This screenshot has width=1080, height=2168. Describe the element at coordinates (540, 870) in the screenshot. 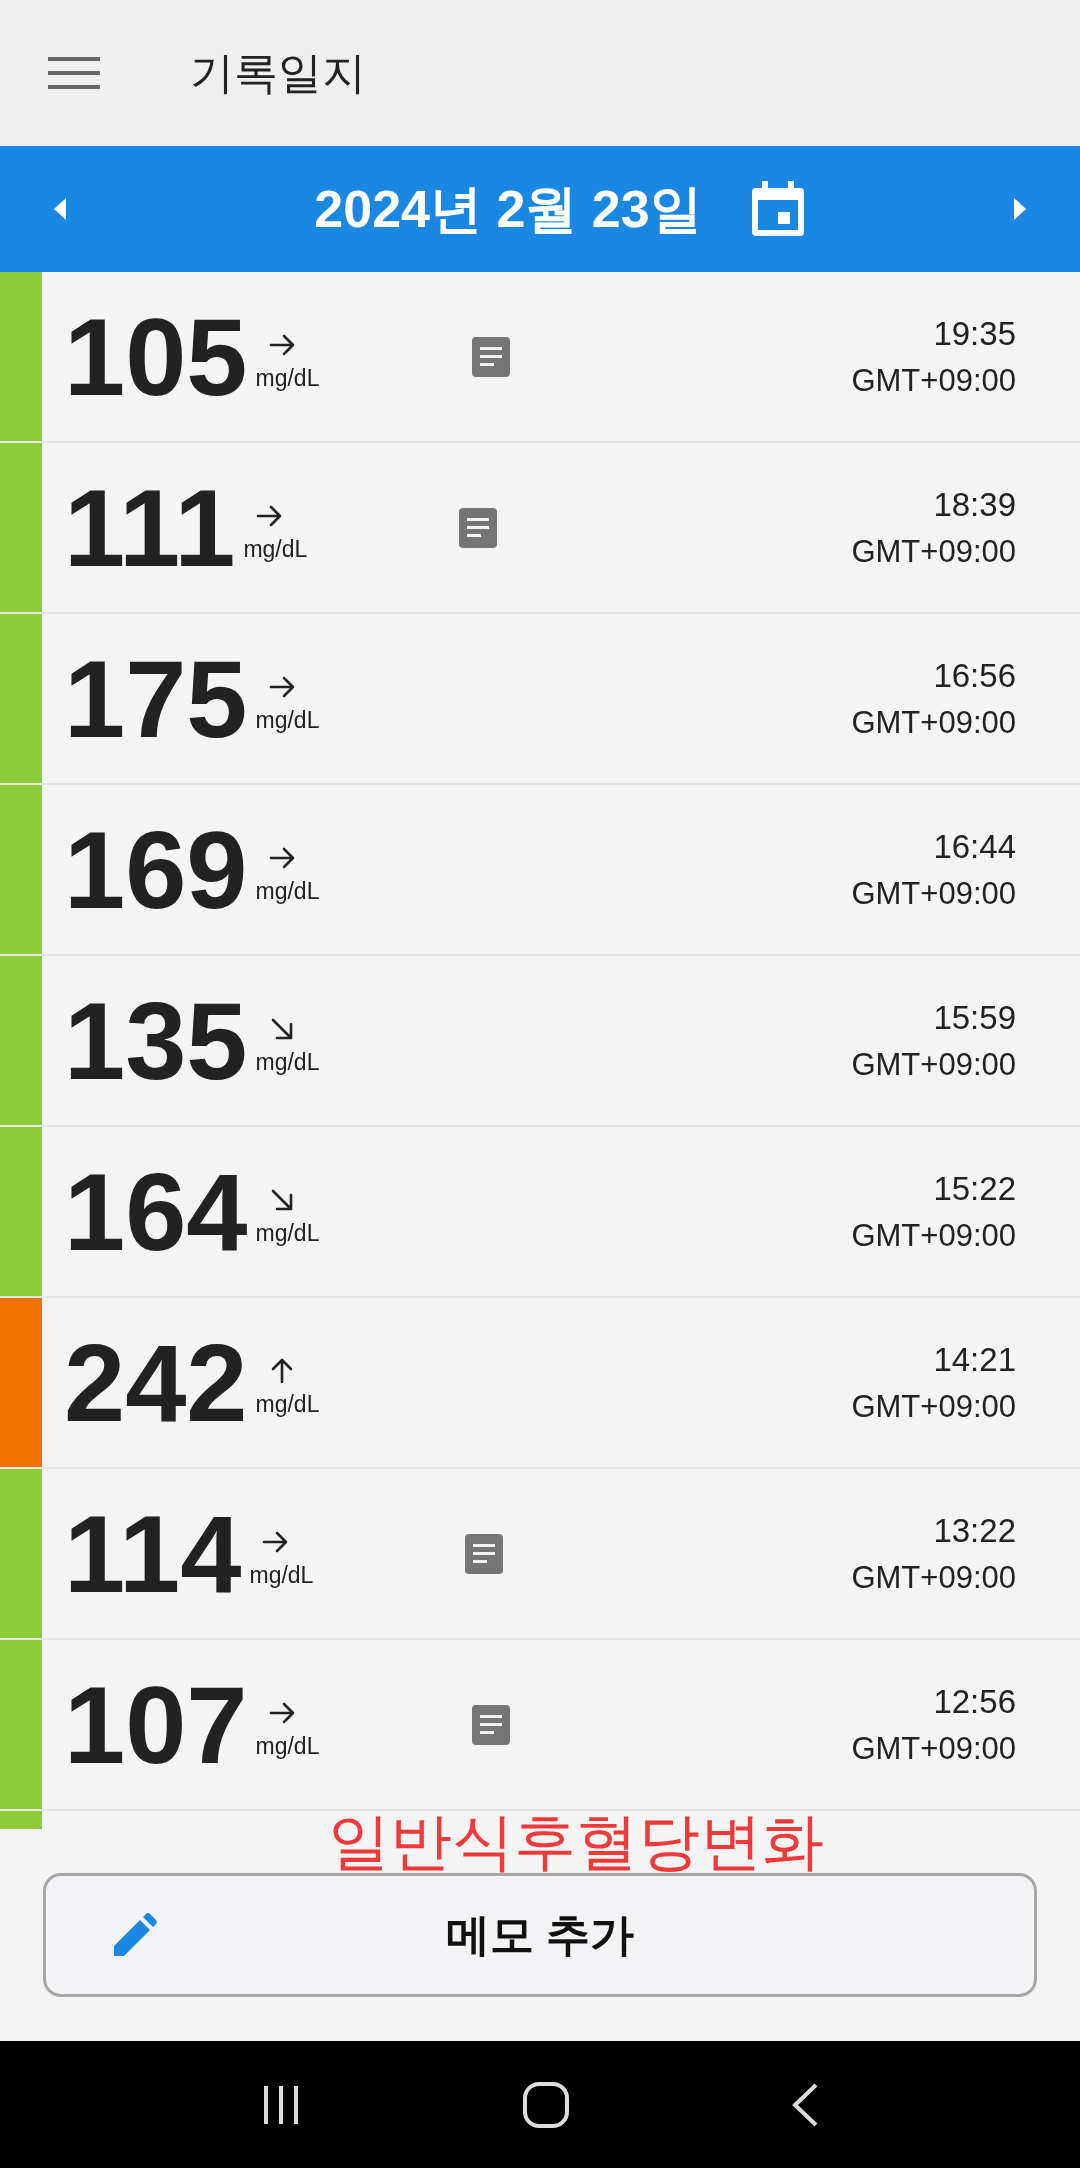

I see `reading-row: 169 mg/dL 16:44 GMT+09:00` at that location.